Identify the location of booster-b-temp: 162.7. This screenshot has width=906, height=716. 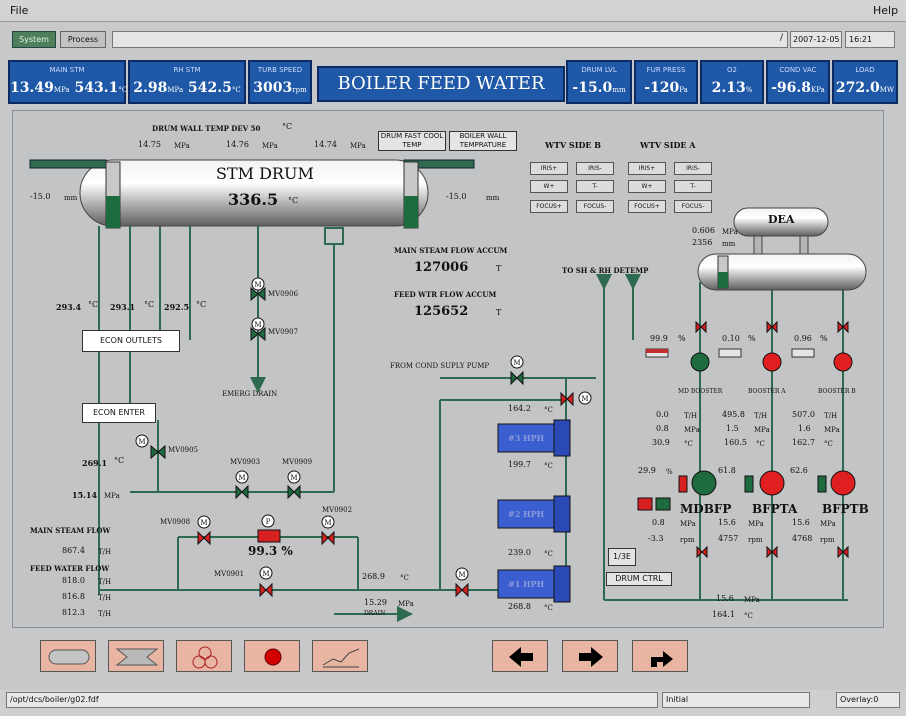
(803, 442).